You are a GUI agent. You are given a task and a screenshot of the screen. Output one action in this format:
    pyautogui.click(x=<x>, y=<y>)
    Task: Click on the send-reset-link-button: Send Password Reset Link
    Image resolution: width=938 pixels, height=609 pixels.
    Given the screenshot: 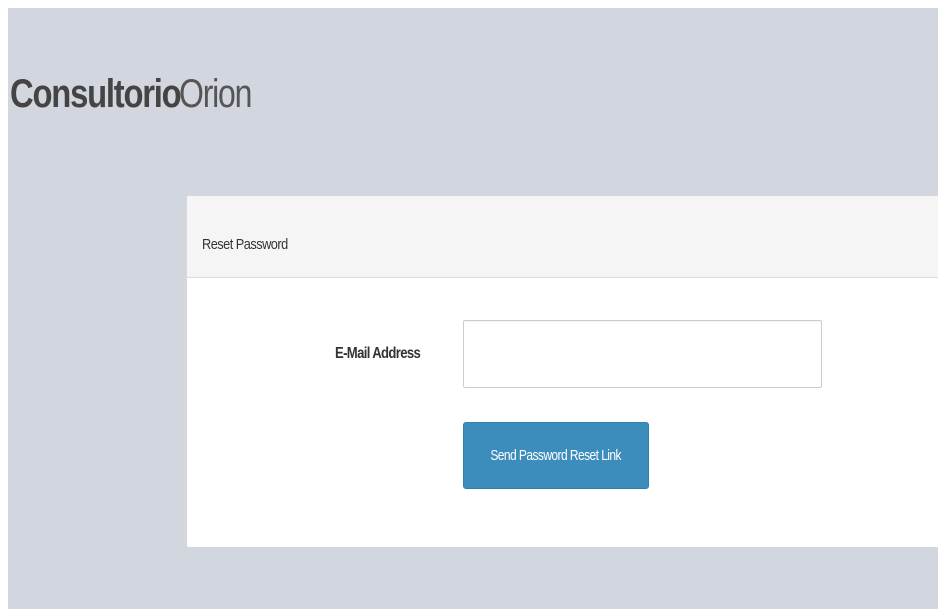 What is the action you would take?
    pyautogui.click(x=556, y=455)
    